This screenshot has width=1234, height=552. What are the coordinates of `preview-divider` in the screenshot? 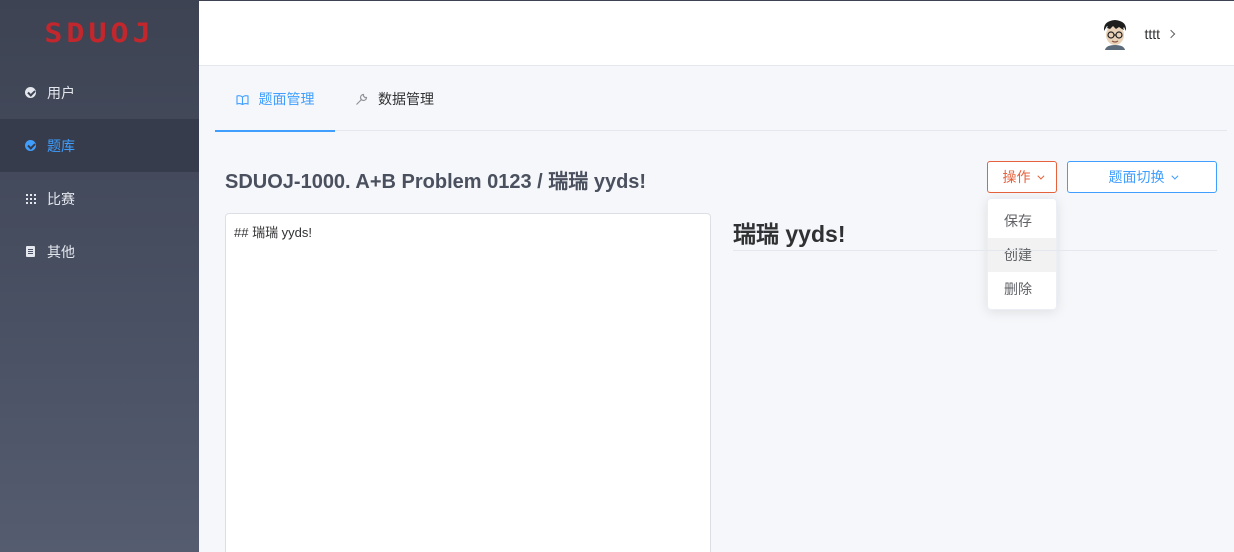 It's located at (975, 250).